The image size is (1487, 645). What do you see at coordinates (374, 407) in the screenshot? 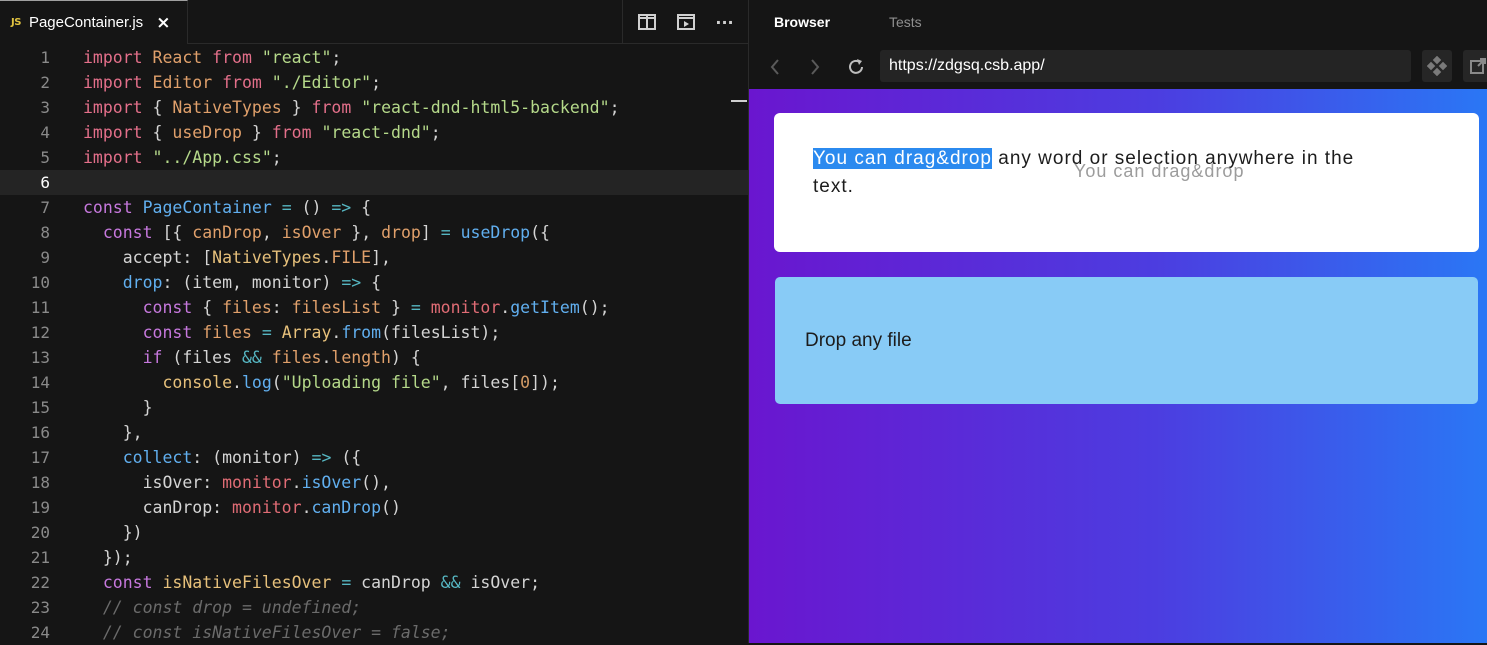
I see `code-line: 15 }` at bounding box center [374, 407].